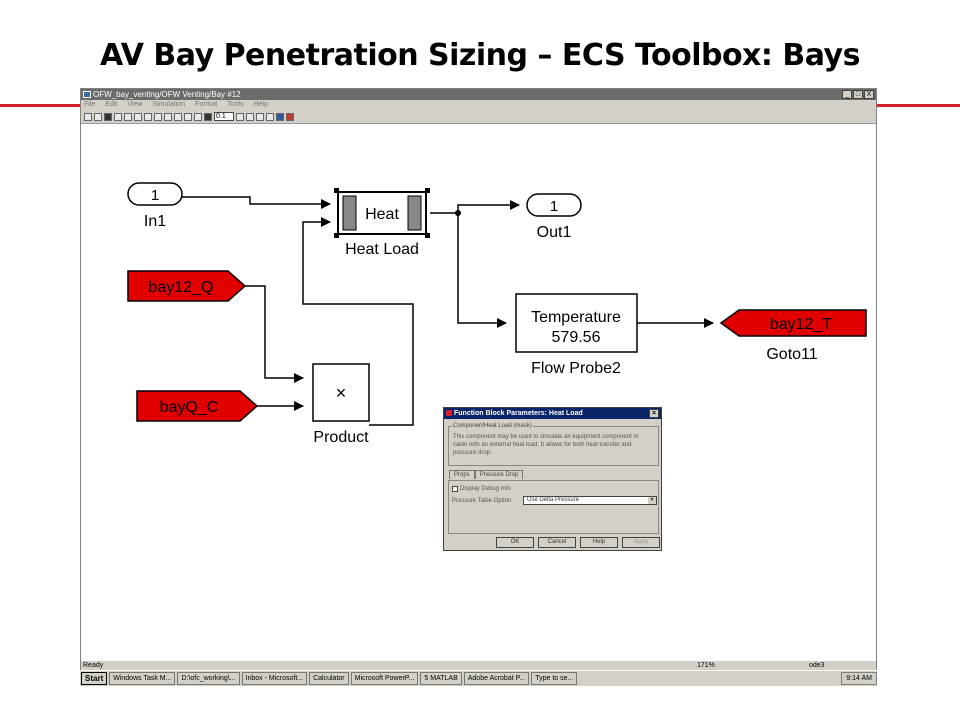  Describe the element at coordinates (485, 489) in the screenshot. I see `checkbox-label: Display Debug Info` at that location.